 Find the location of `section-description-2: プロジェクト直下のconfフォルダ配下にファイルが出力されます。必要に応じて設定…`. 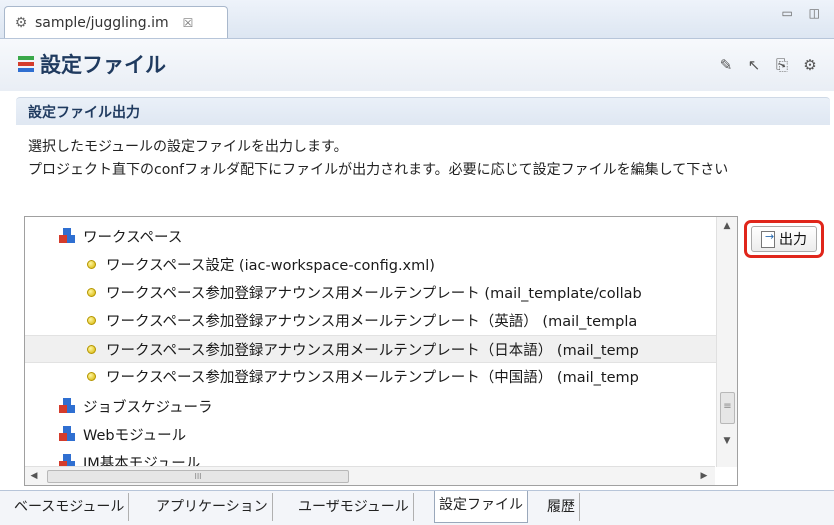

section-description-2: プロジェクト直下のconfフォルダ配下にファイルが出力されます。必要に応じて設定… is located at coordinates (378, 170).